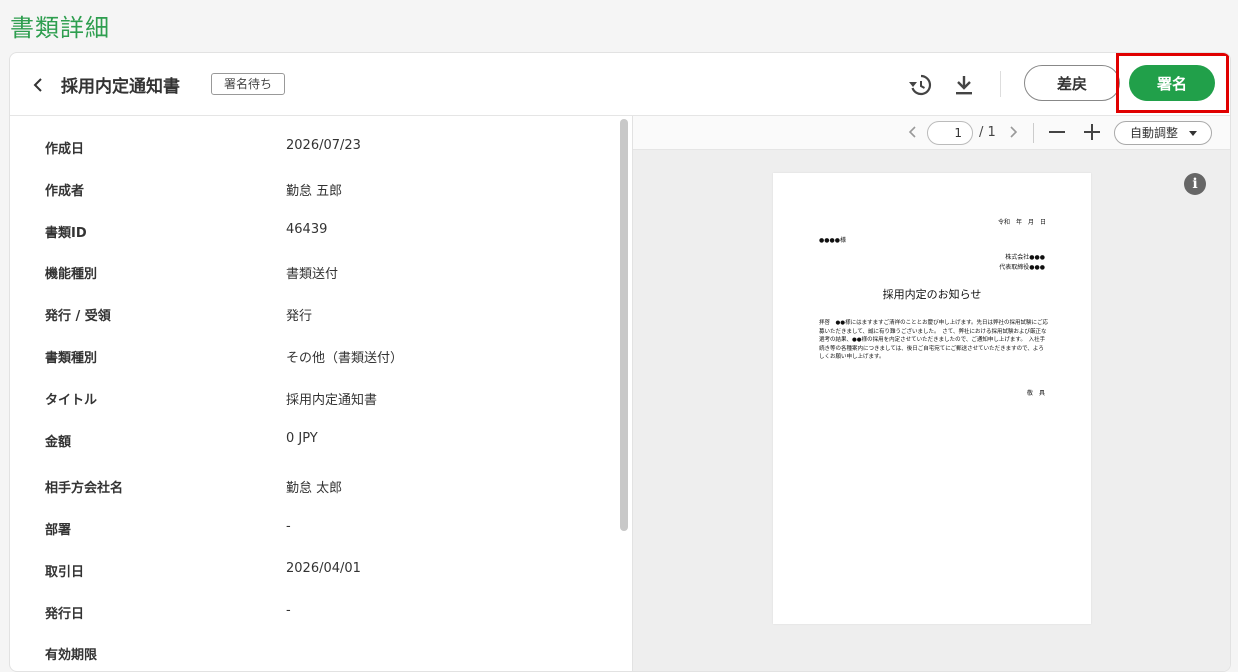  I want to click on detail-row: 金額 0 JPY, so click(310, 452).